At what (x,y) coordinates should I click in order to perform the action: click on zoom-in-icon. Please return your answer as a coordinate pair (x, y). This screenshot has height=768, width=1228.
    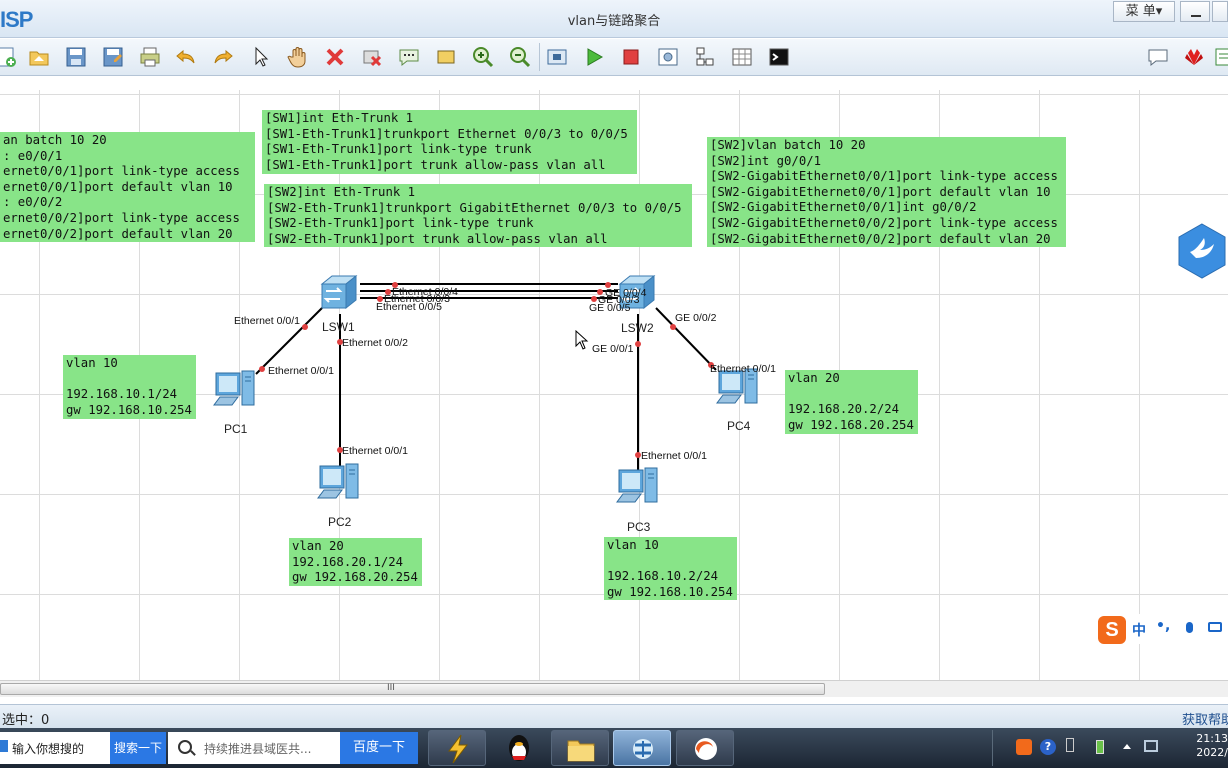
    Looking at the image, I should click on (483, 57).